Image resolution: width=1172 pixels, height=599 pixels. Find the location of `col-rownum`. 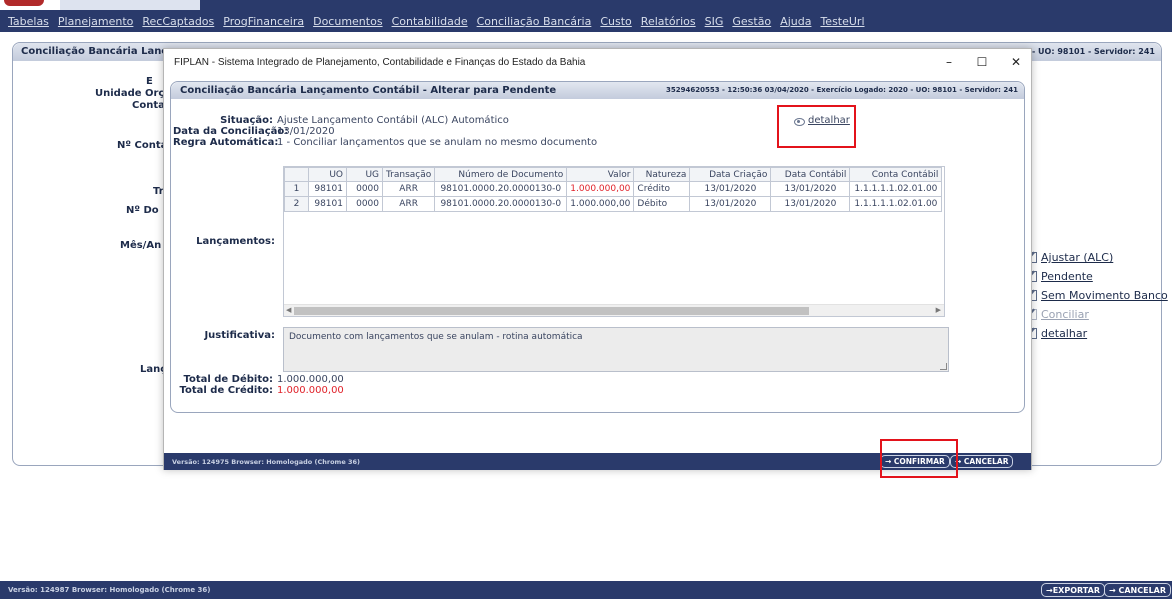

col-rownum is located at coordinates (296, 174).